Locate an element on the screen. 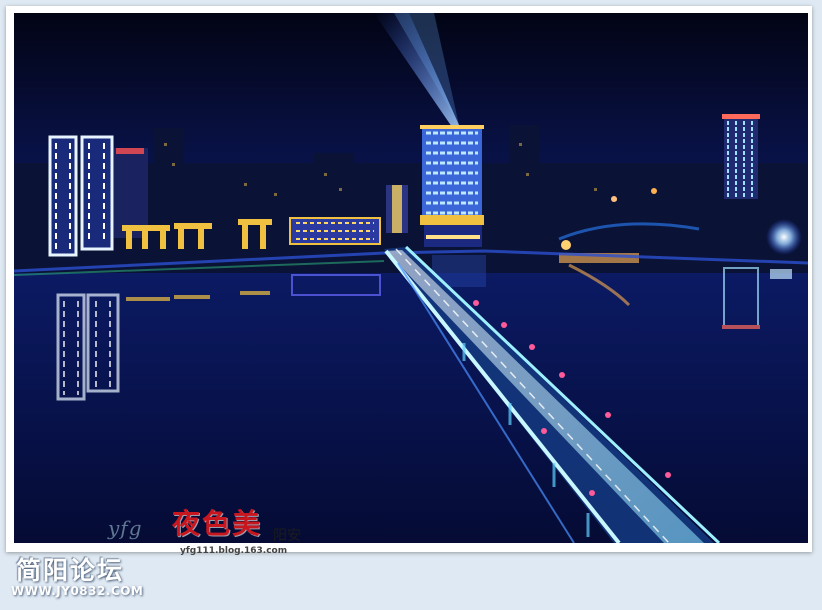 This screenshot has width=822, height=610. blog-url: yfg111.blog.163.com is located at coordinates (234, 551).